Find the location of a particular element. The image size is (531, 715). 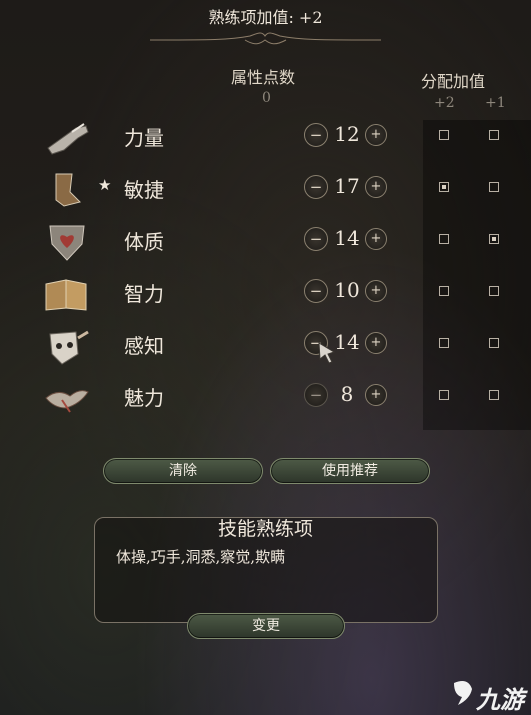

skill-proficiency-title: 技能熟练项 is located at coordinates (265, 529).